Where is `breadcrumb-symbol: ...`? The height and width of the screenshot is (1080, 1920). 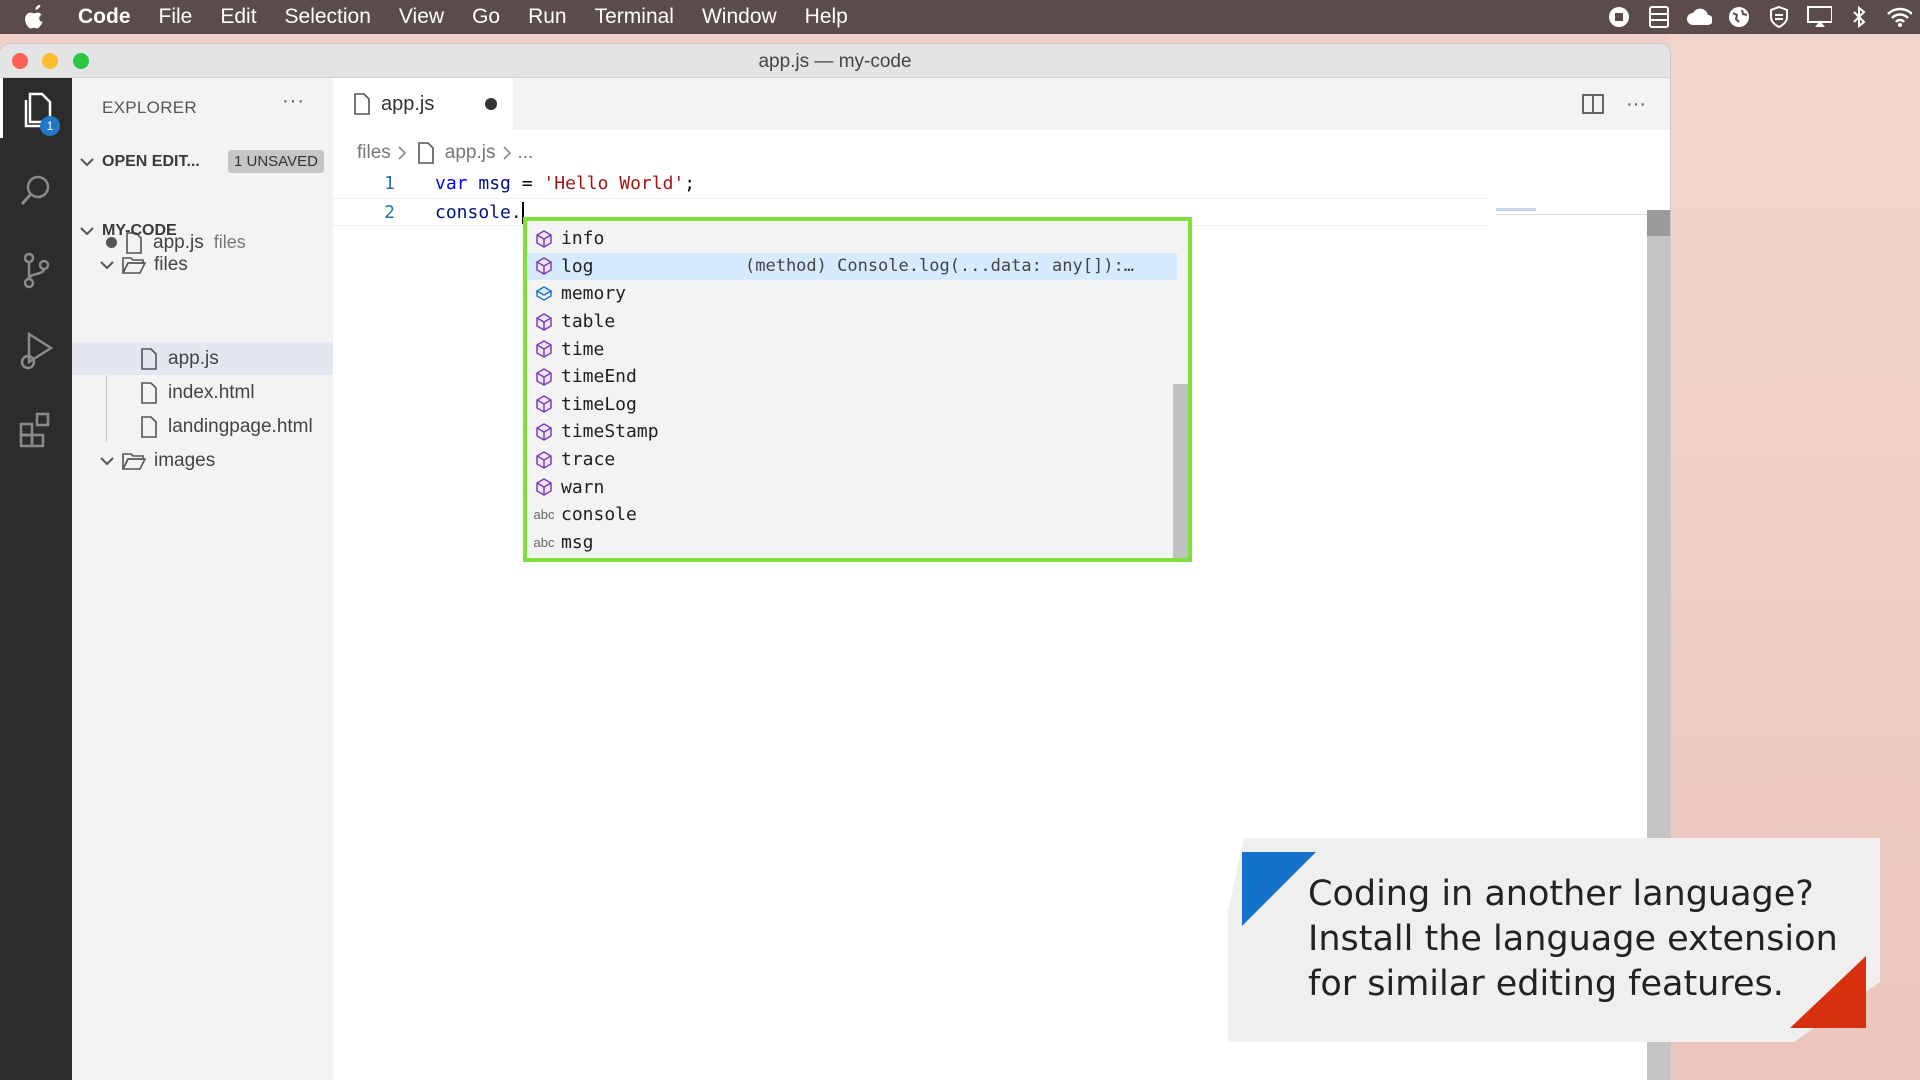 breadcrumb-symbol: ... is located at coordinates (526, 153).